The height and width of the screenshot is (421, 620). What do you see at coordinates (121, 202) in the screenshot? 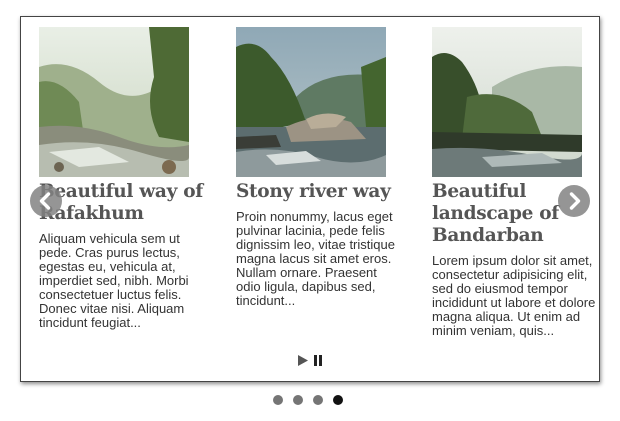
I see `slide-title: Beautiful way of Rafakhum` at bounding box center [121, 202].